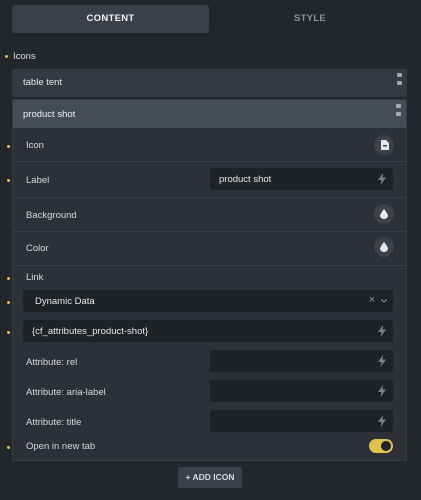  Describe the element at coordinates (301, 361) in the screenshot. I see `attr-rel-input` at that location.